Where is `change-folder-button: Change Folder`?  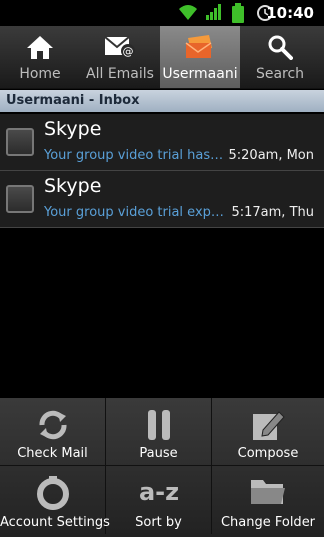
change-folder-button: Change Folder is located at coordinates (268, 500).